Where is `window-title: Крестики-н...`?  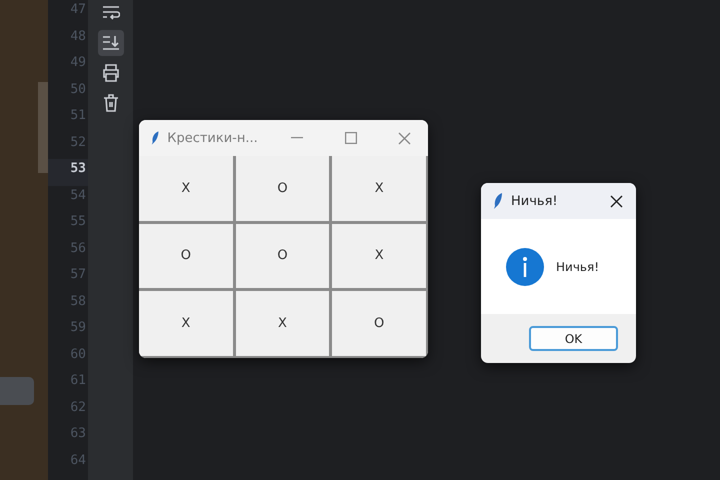 window-title: Крестики-н... is located at coordinates (212, 138).